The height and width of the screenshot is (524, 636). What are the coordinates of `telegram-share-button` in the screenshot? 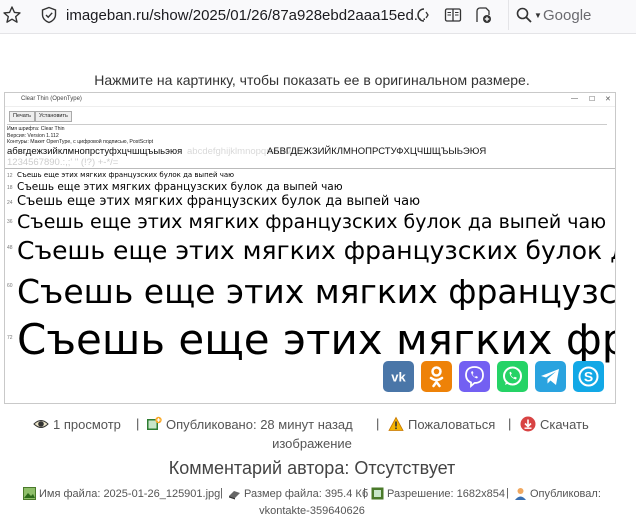 It's located at (550, 376).